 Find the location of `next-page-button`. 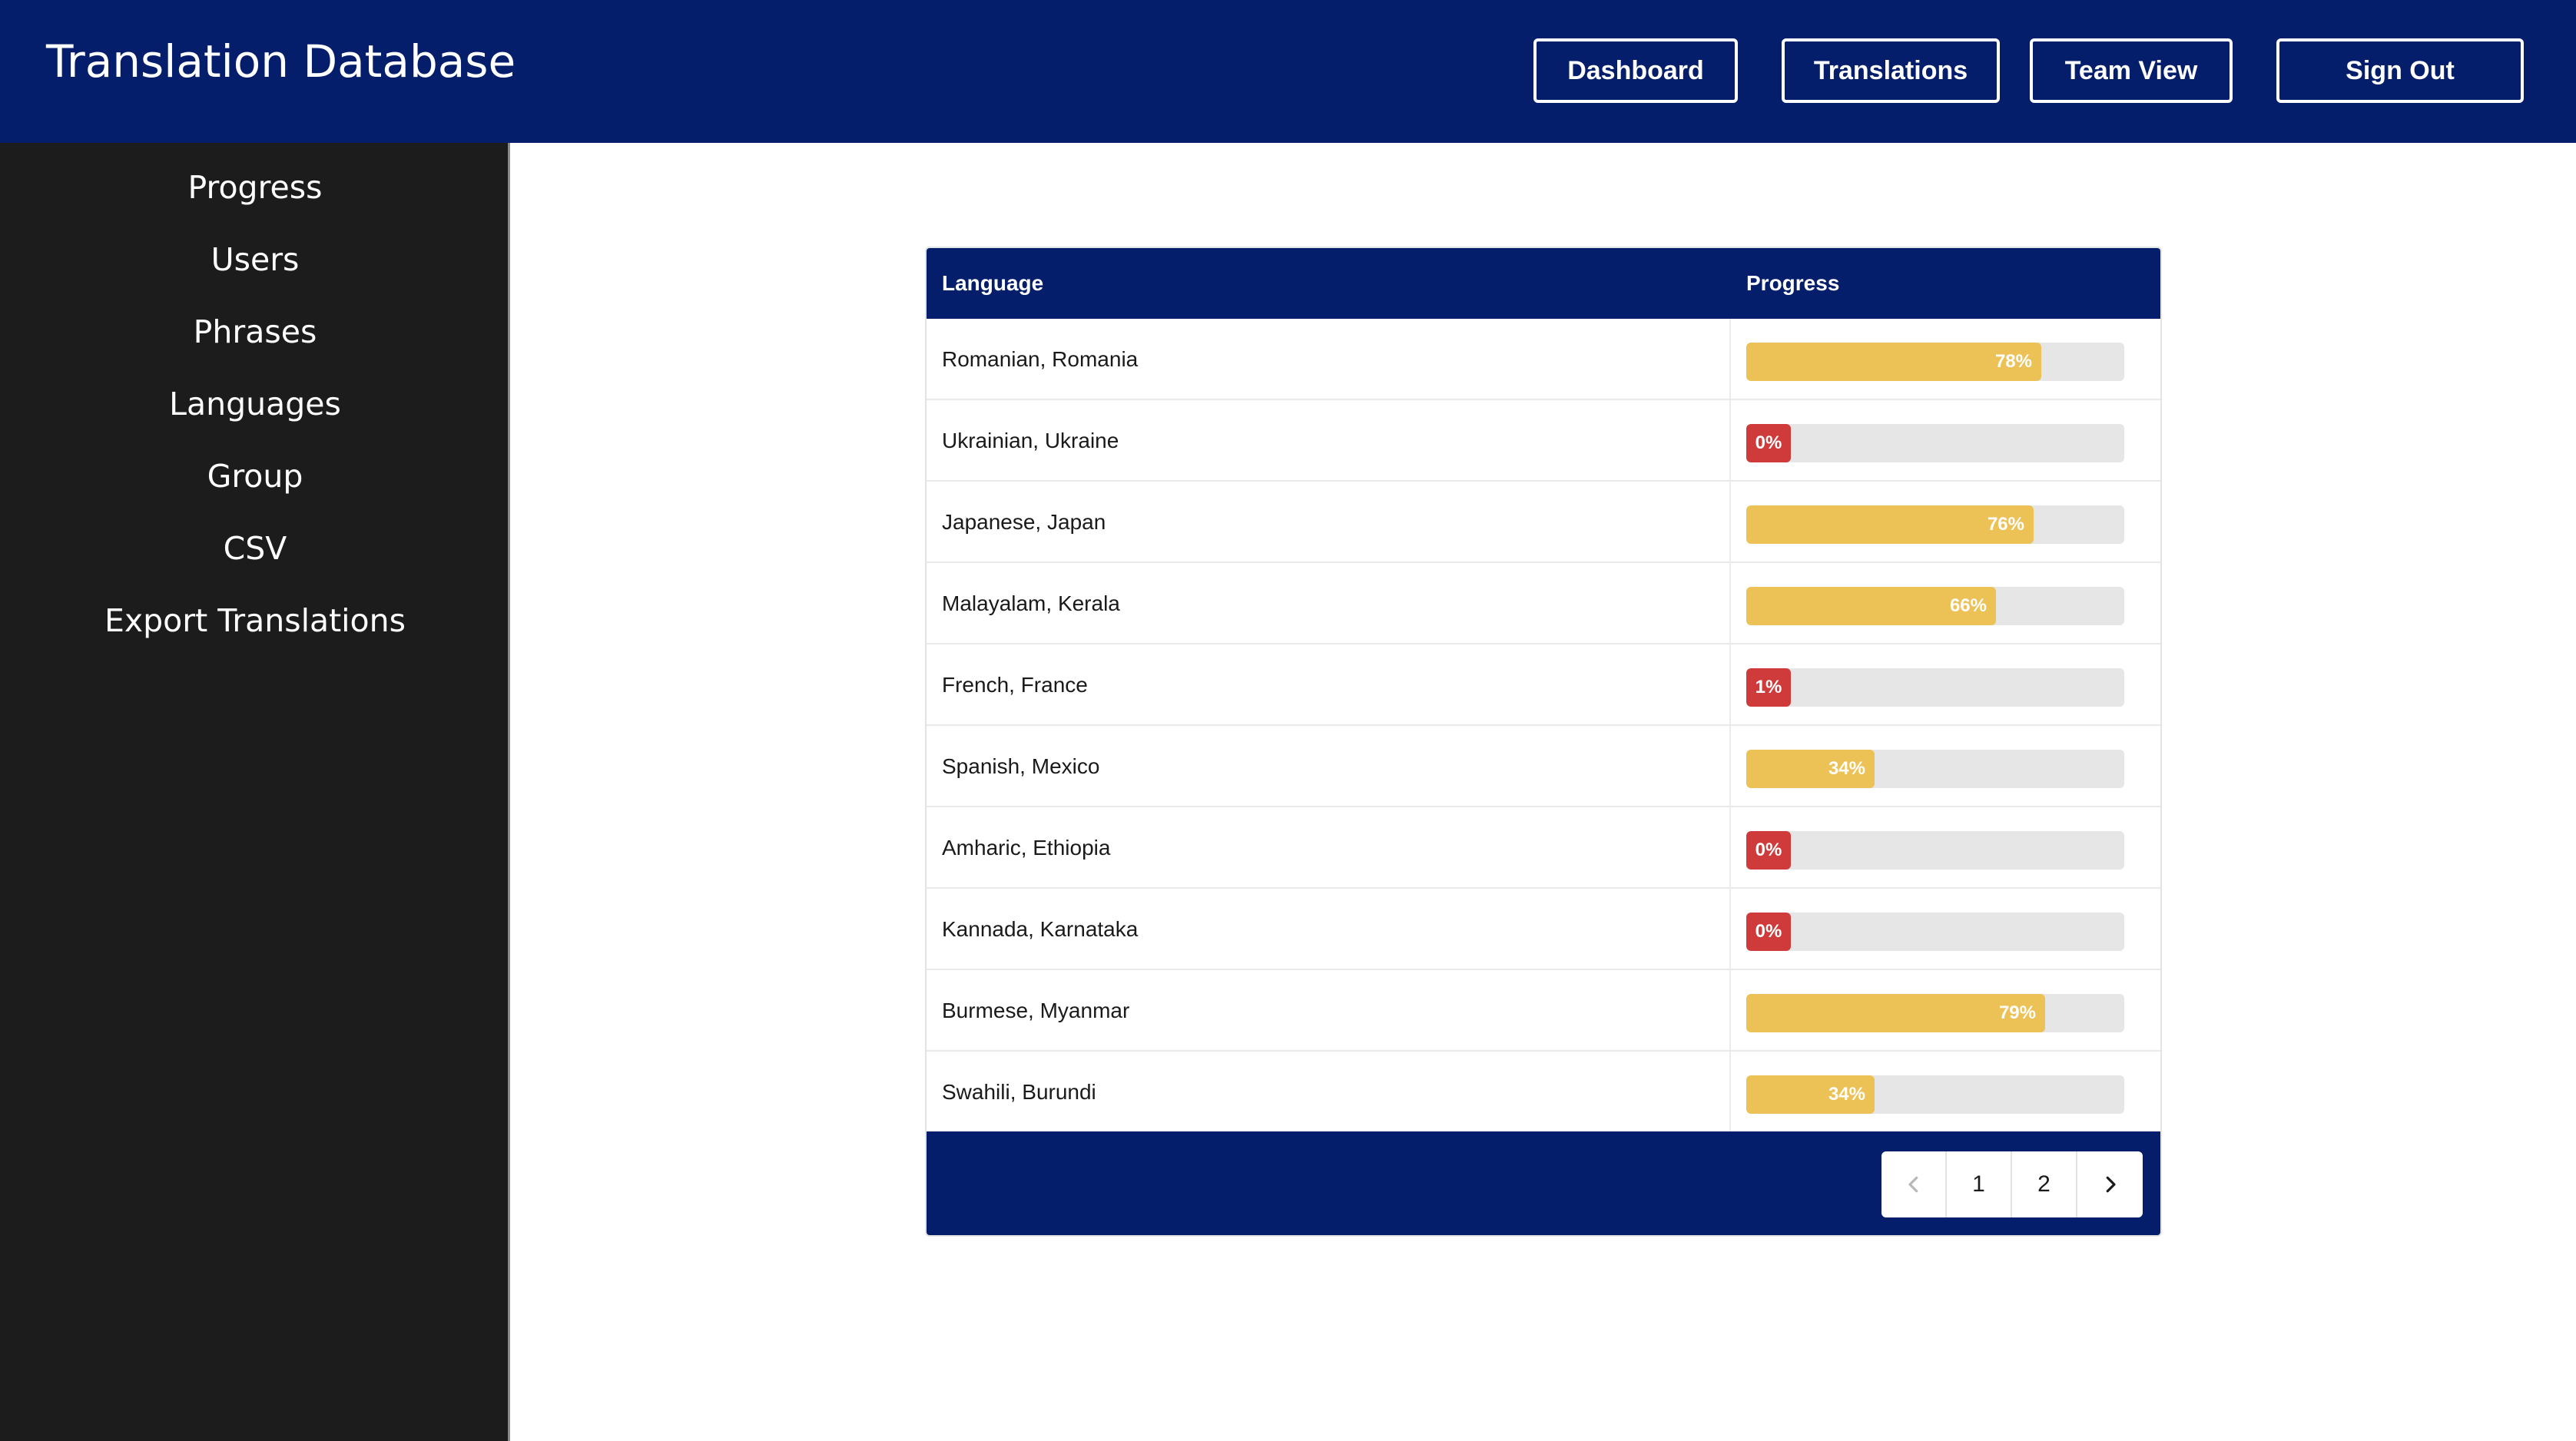

next-page-button is located at coordinates (2110, 1184).